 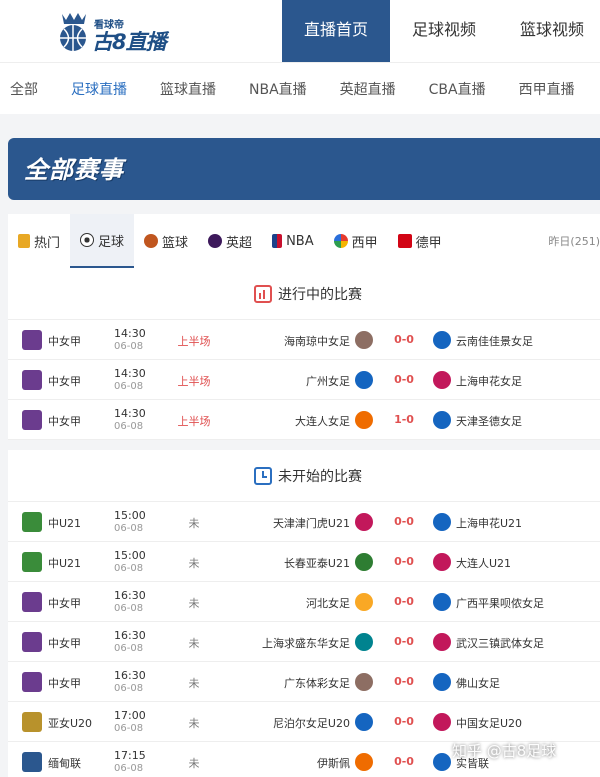 What do you see at coordinates (130, 413) in the screenshot?
I see `match-time: 14:30` at bounding box center [130, 413].